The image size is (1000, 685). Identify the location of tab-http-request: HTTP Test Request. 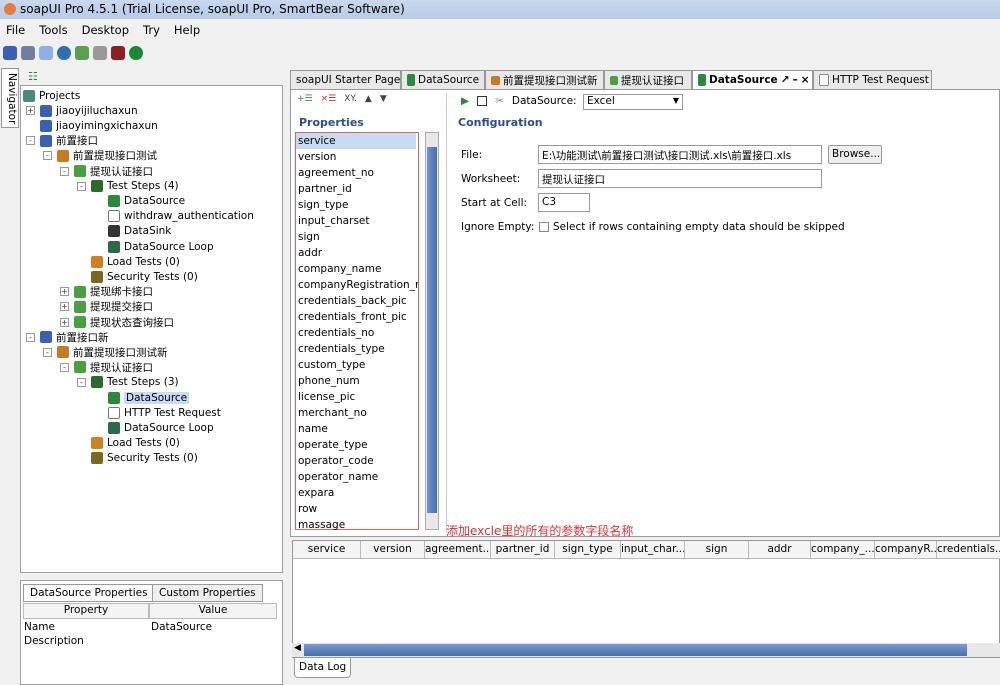
(872, 79).